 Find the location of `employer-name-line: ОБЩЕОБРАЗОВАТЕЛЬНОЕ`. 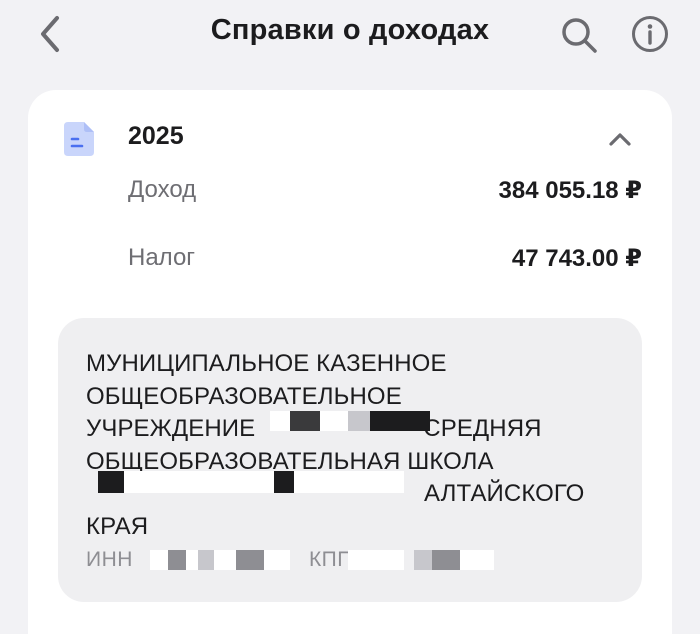

employer-name-line: ОБЩЕОБРАЗОВАТЕЛЬНОЕ is located at coordinates (244, 396).